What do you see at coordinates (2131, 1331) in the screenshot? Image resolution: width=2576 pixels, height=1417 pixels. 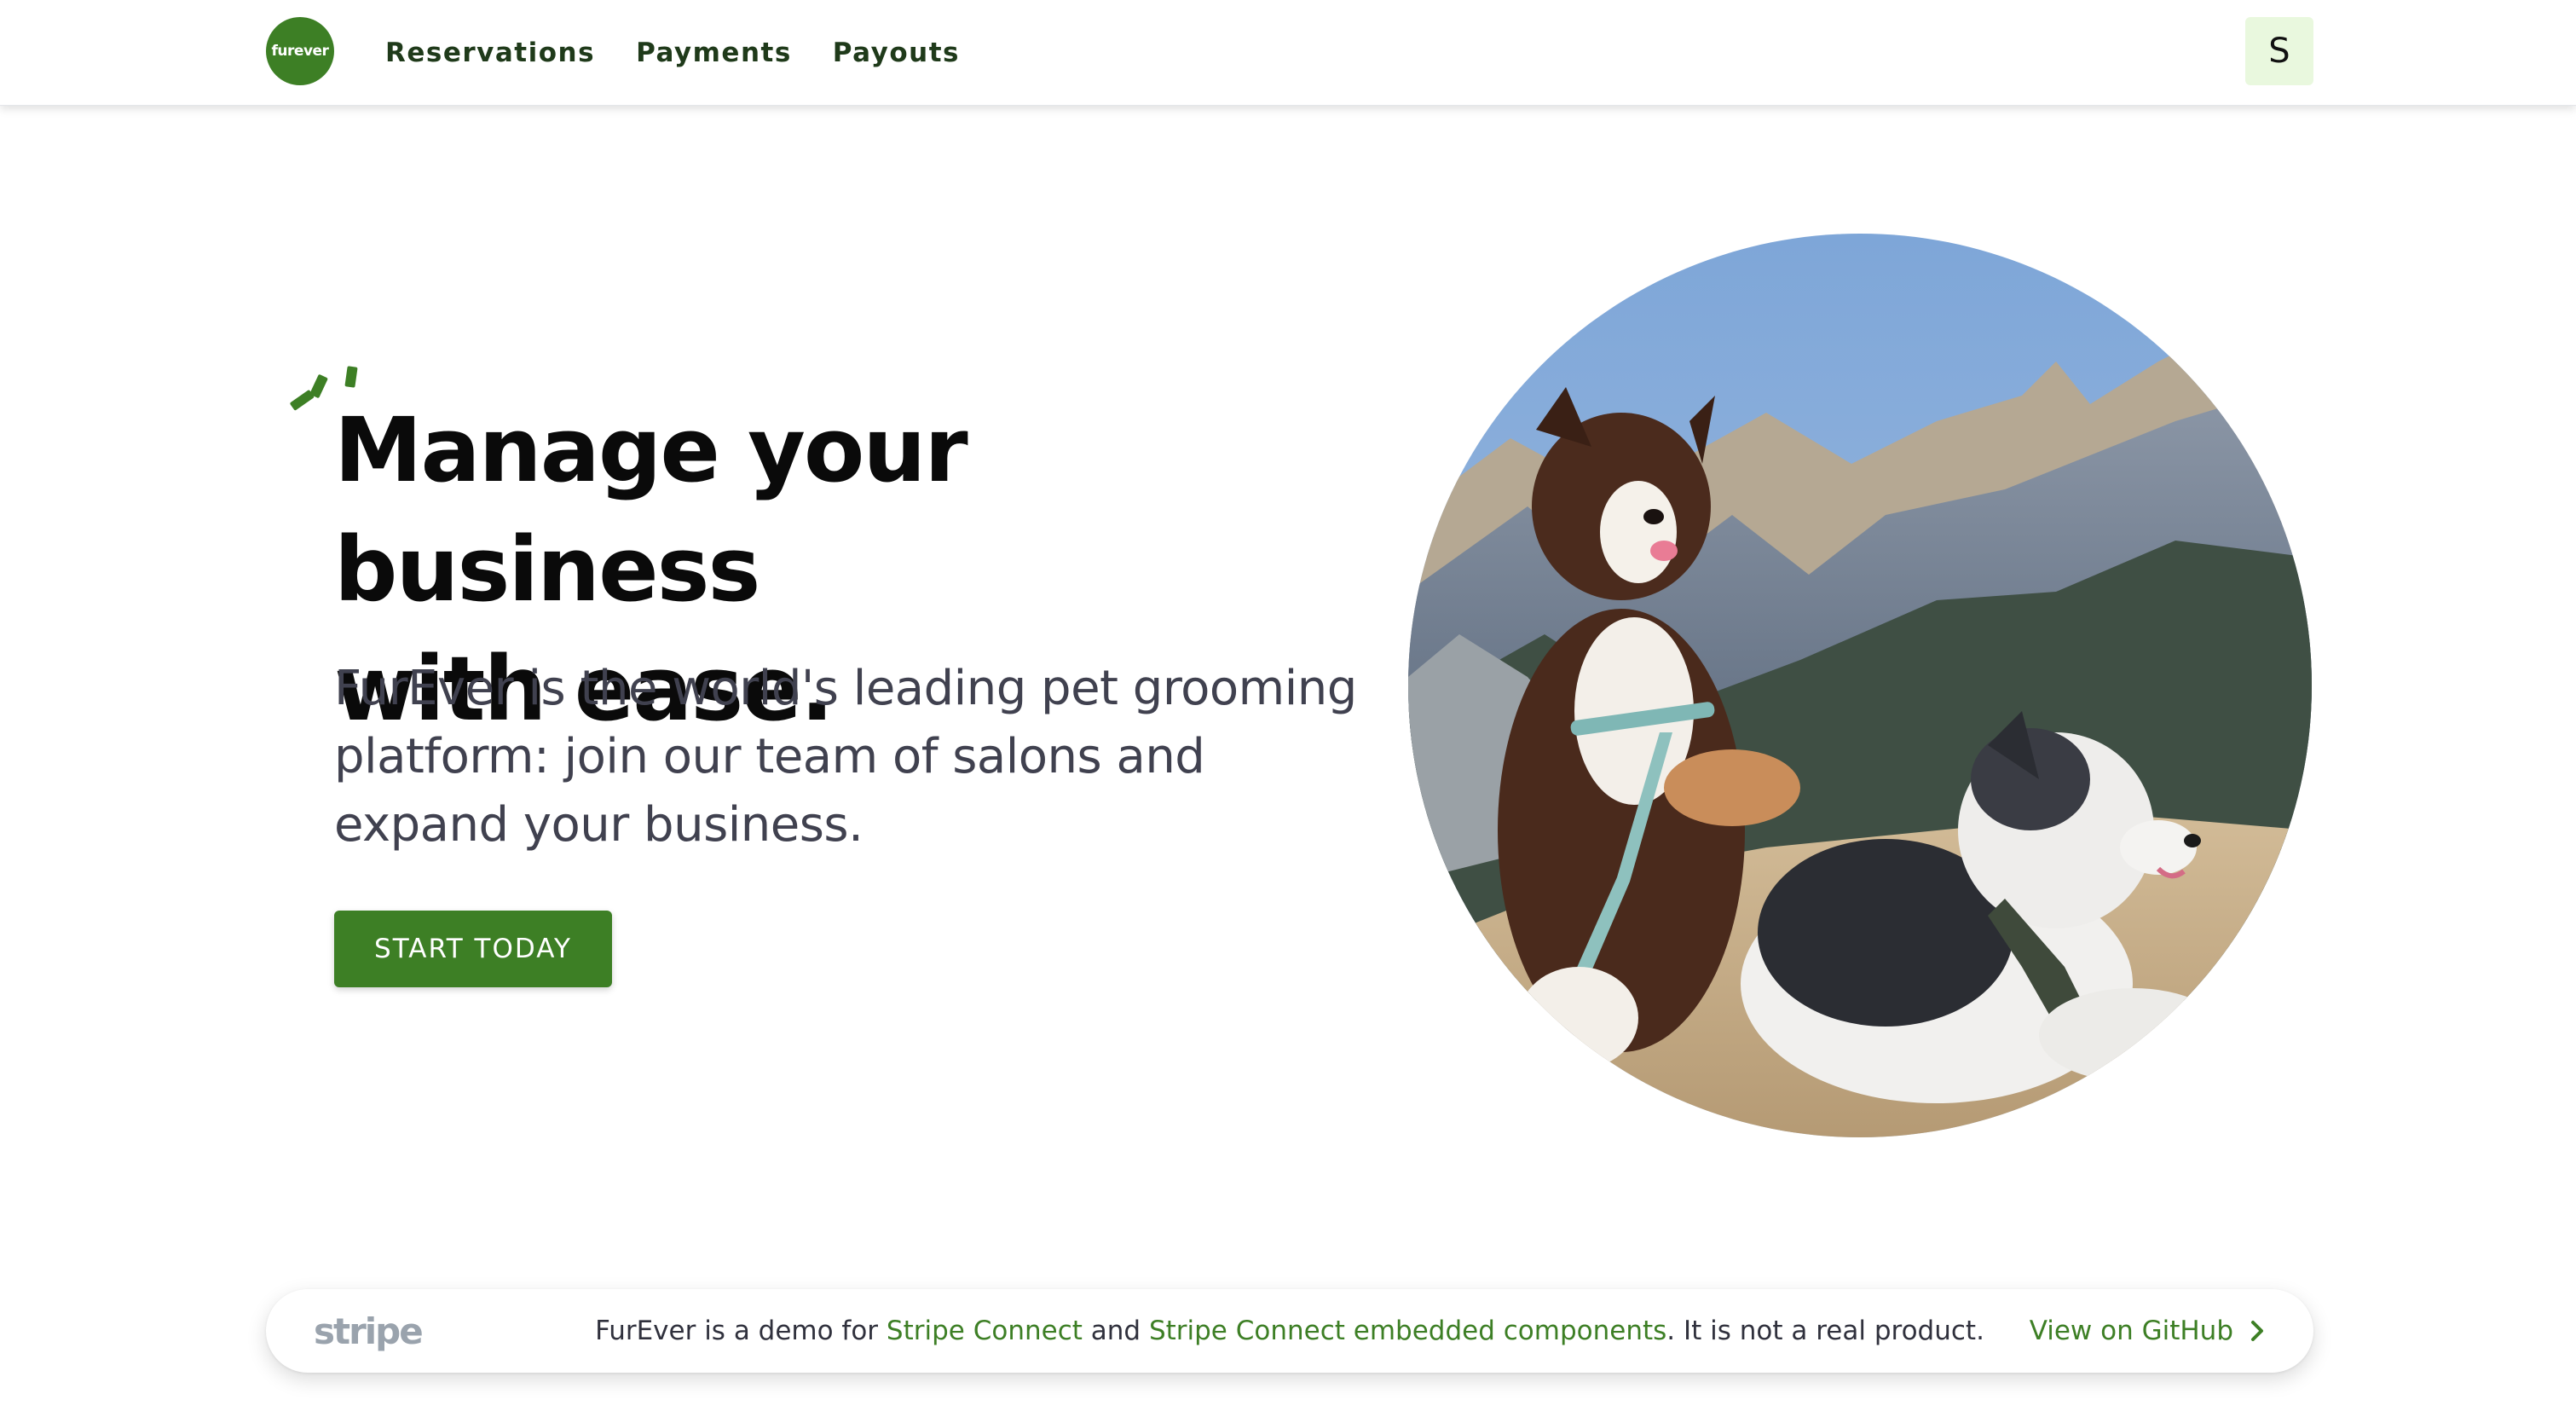 I see `github-link-label: View on GitHub` at bounding box center [2131, 1331].